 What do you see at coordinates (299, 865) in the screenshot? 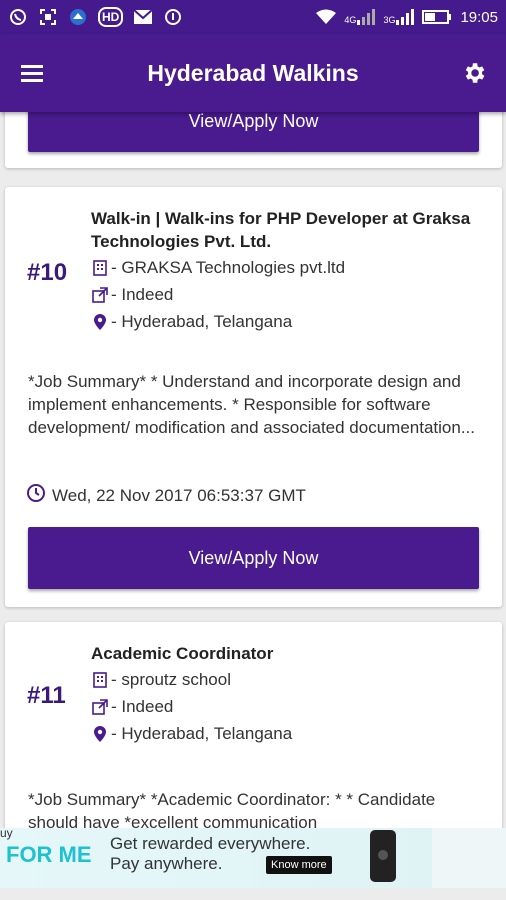
I see `ad-cta-button: Know more` at bounding box center [299, 865].